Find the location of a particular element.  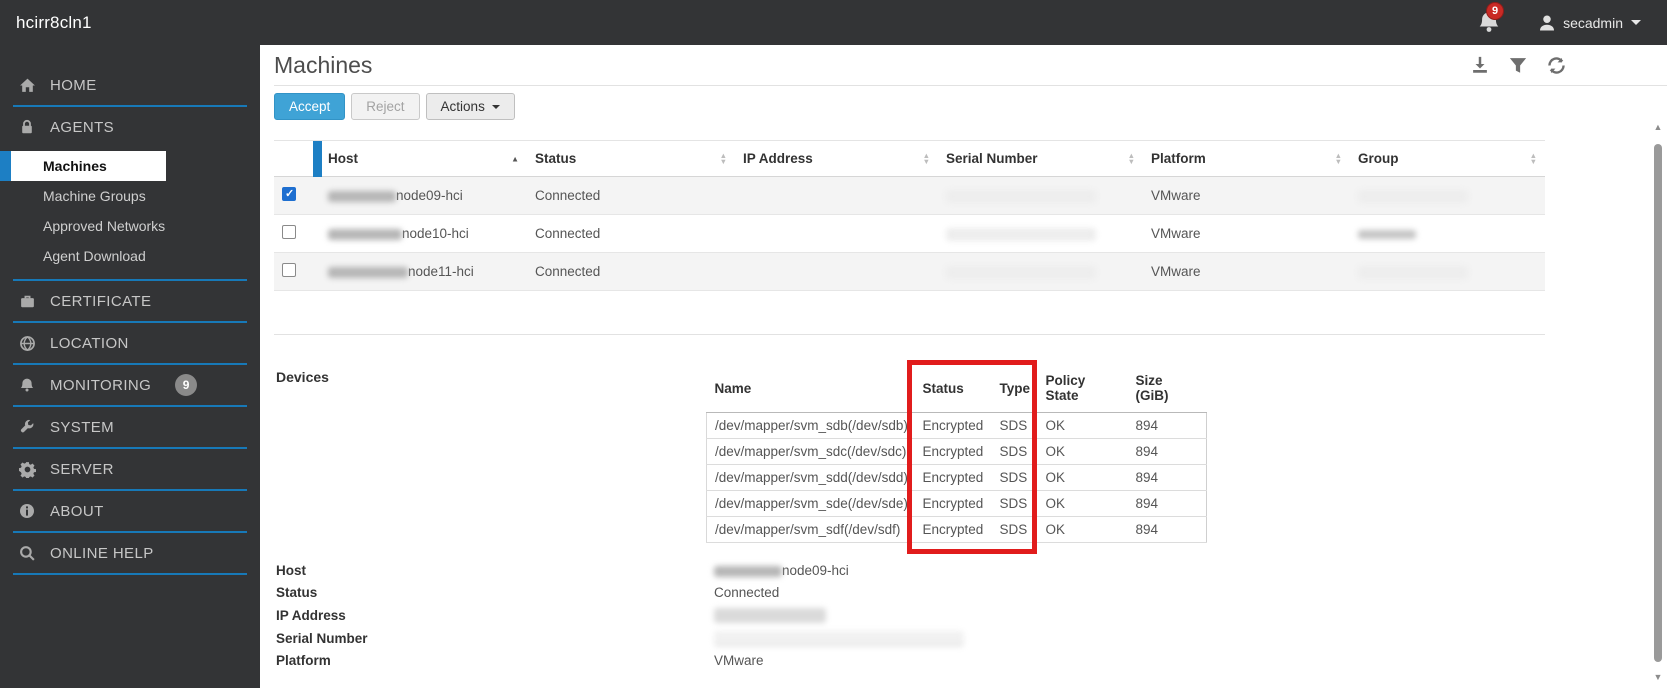

column-header-group: Group ▲ ▼ is located at coordinates (1447, 158).